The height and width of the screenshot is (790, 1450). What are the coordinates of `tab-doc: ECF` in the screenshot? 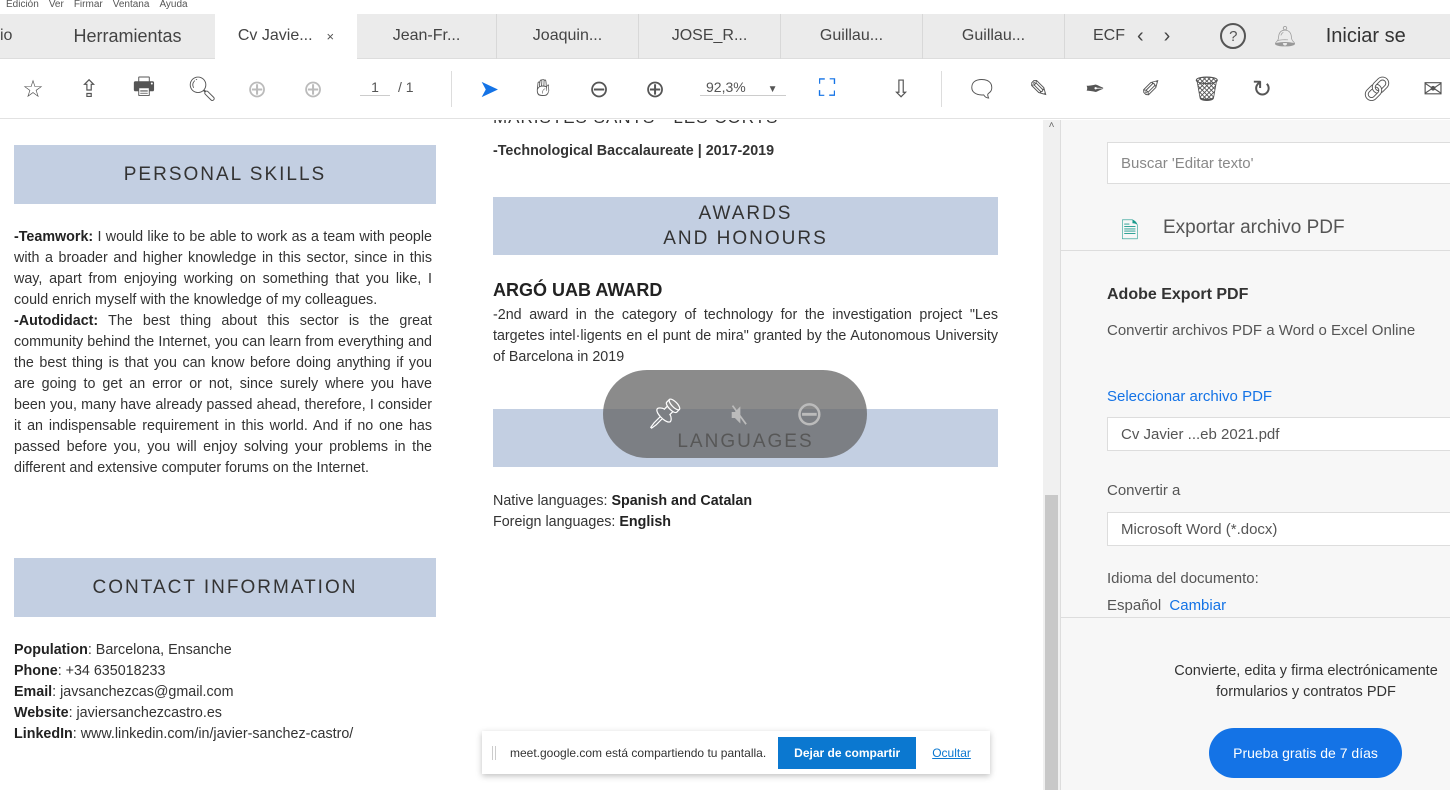 It's located at (1095, 36).